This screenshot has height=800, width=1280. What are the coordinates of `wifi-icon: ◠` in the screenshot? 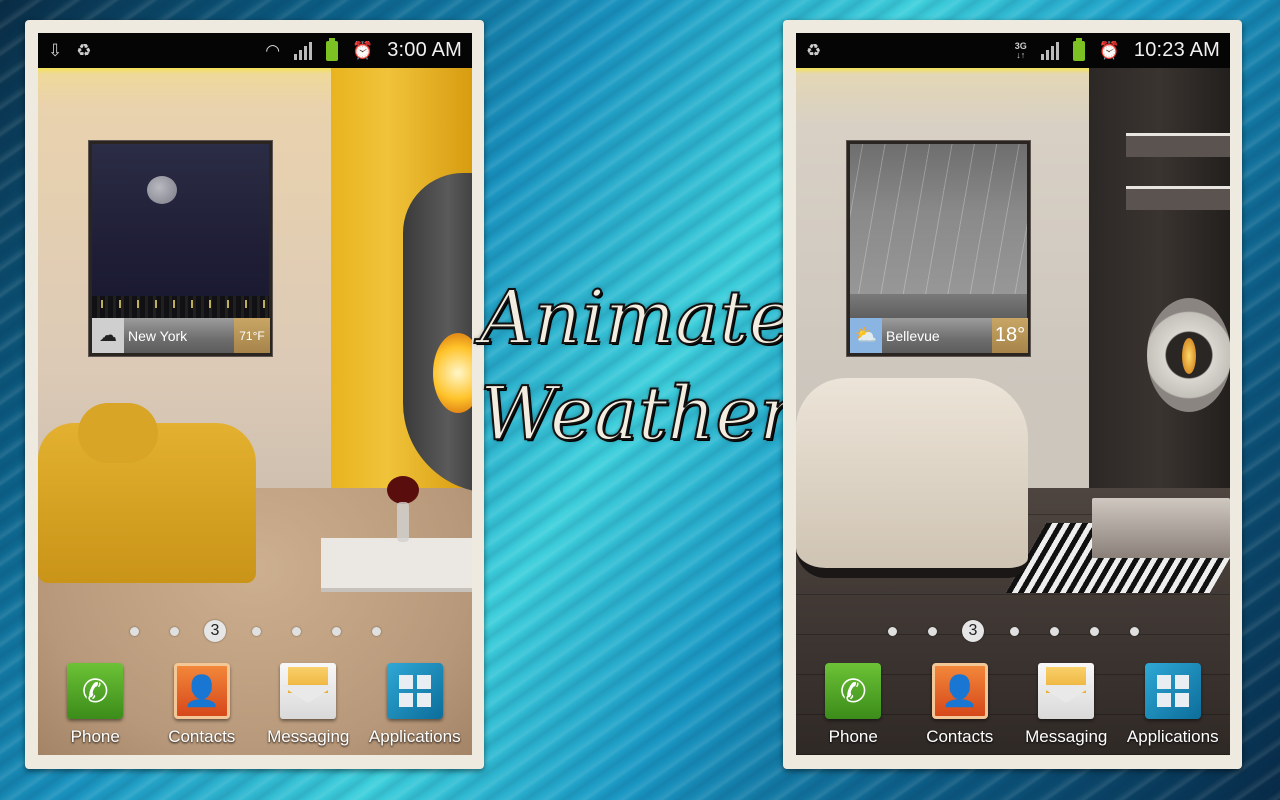 It's located at (273, 50).